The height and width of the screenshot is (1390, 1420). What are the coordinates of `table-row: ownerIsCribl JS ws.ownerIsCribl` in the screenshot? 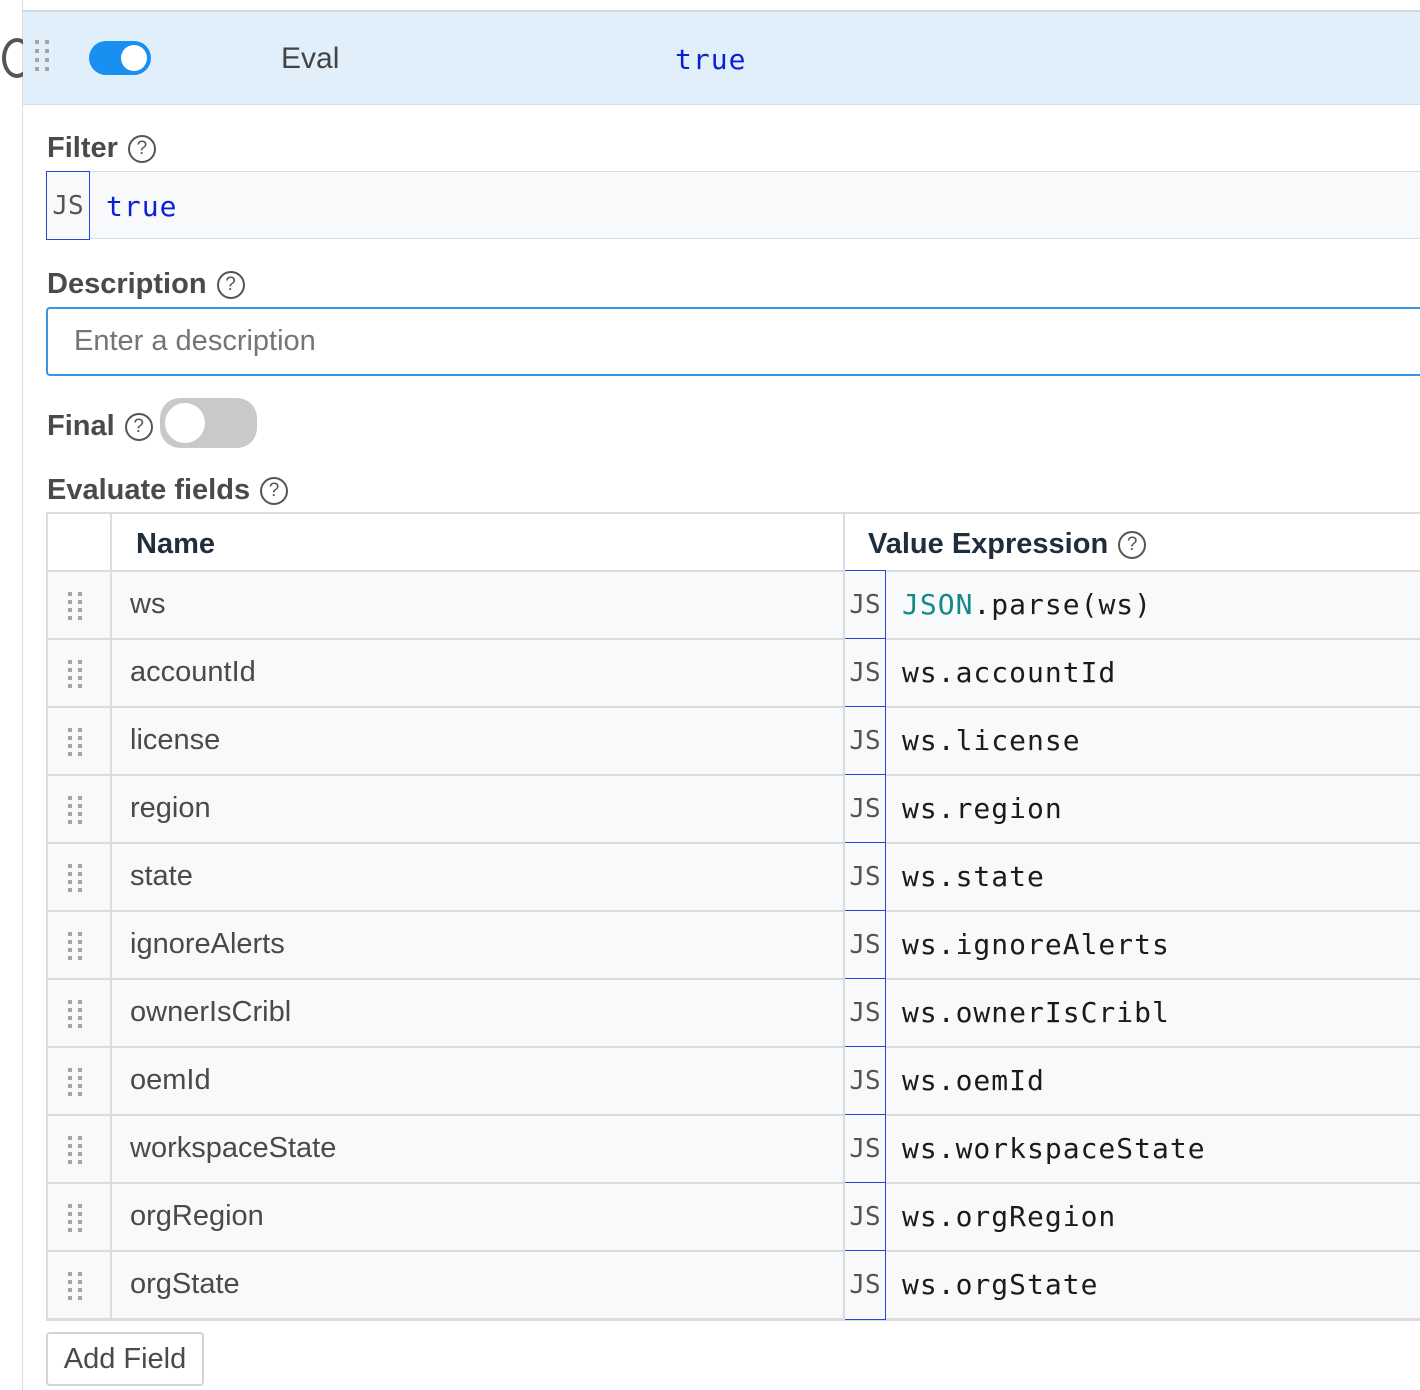 It's located at (734, 1013).